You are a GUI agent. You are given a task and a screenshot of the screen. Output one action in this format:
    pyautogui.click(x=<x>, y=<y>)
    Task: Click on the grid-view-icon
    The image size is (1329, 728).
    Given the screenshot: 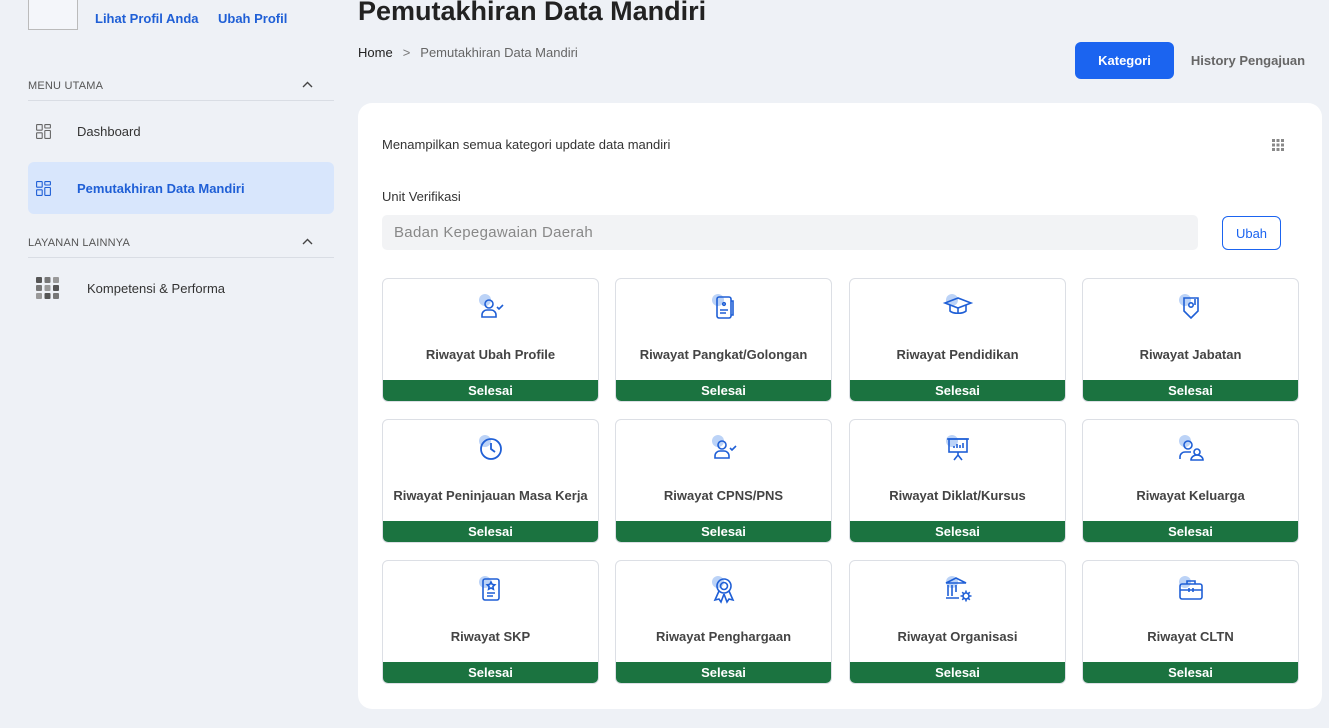 What is the action you would take?
    pyautogui.click(x=1278, y=147)
    